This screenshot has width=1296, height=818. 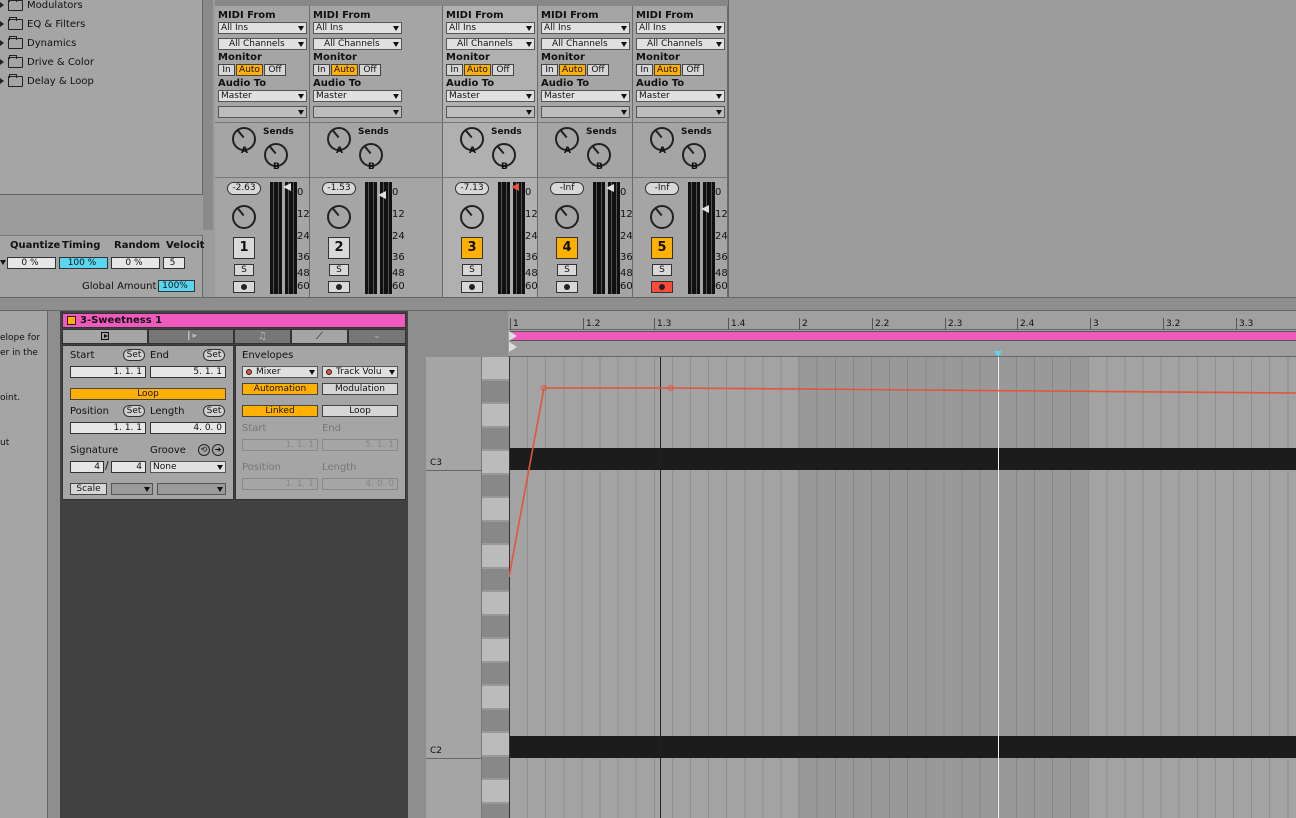 I want to click on volume-value: -Inf, so click(x=662, y=188).